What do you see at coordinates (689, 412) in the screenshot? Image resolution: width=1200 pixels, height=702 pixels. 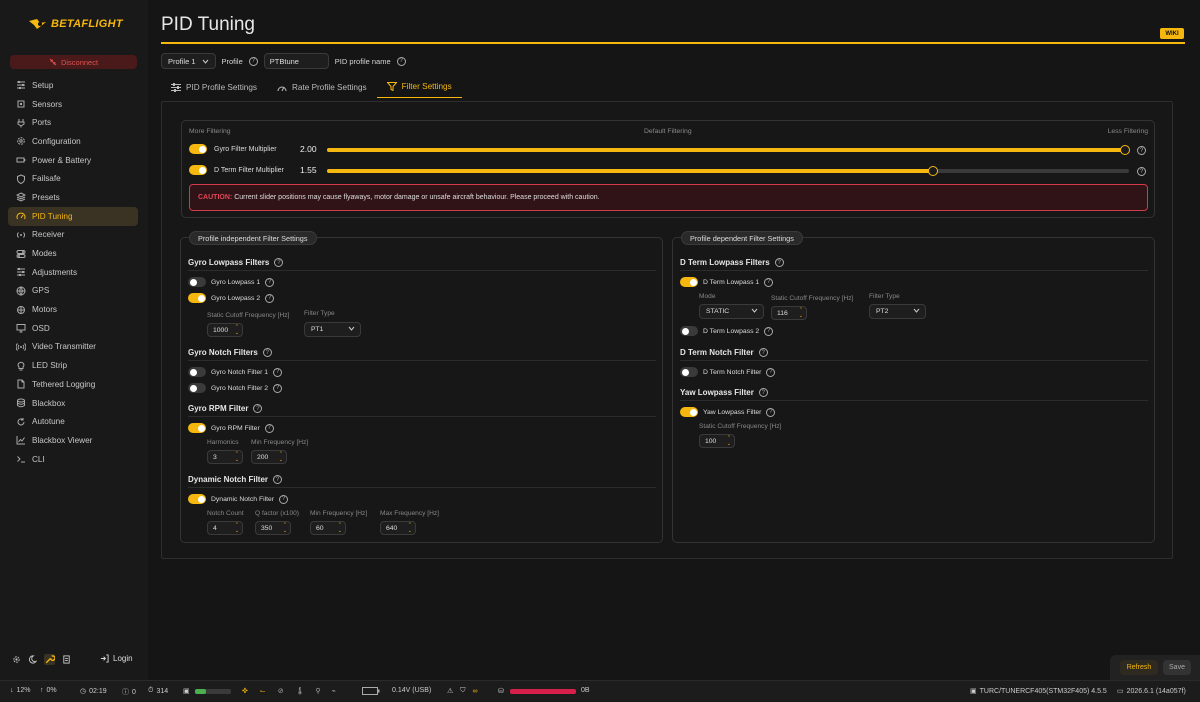 I see `yaw-lowpass-toggle` at bounding box center [689, 412].